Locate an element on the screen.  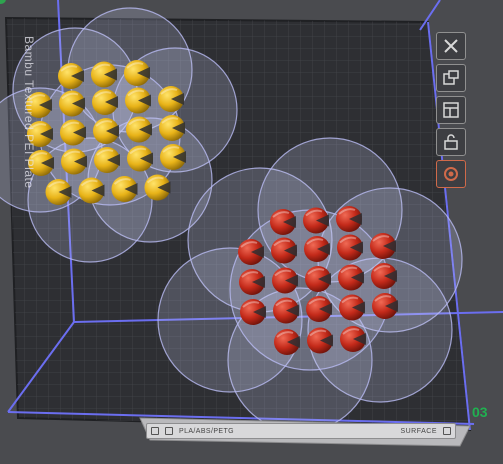
plate-number-label: 03 is located at coordinates (480, 412).